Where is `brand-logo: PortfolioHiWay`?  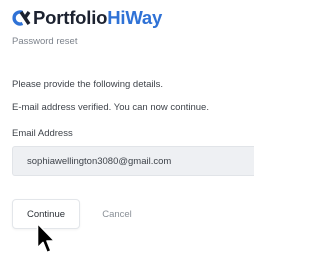
brand-logo: PortfolioHiWay is located at coordinates (87, 18).